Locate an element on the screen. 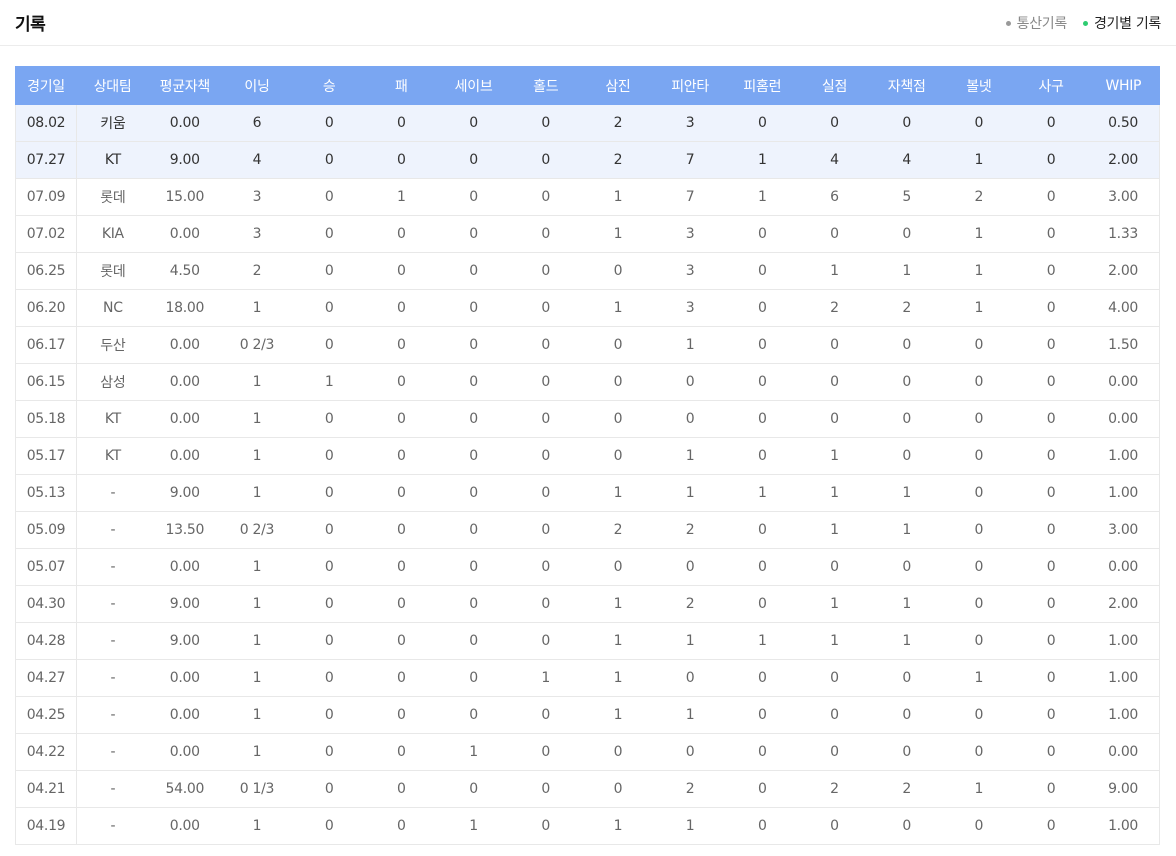 The image size is (1176, 856). table-cell: 1.00 is located at coordinates (1123, 456).